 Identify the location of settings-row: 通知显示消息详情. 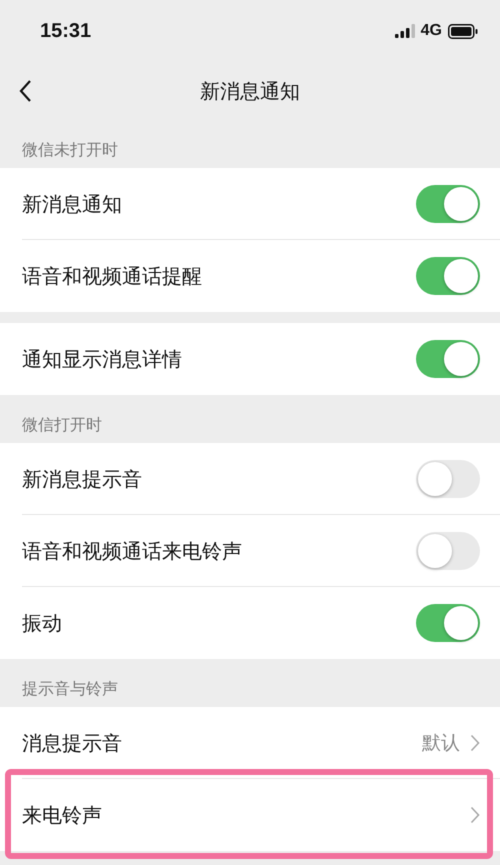
(250, 359).